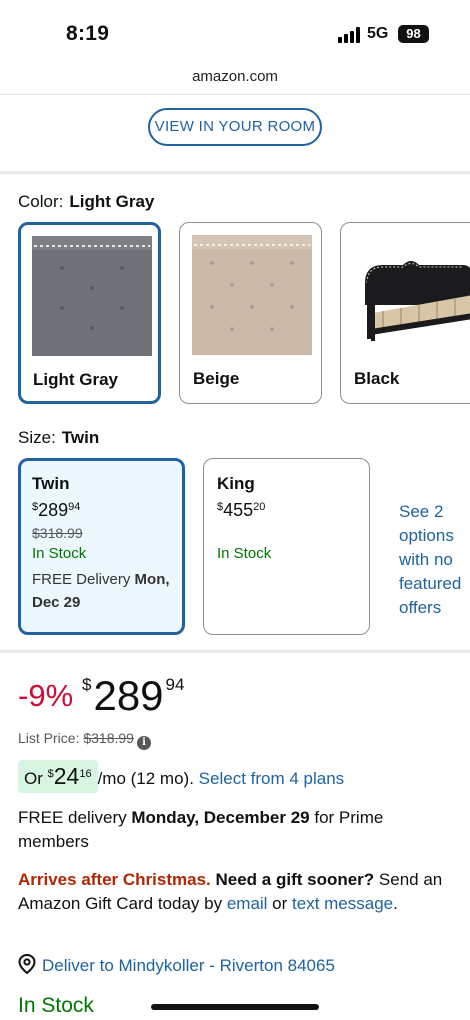  What do you see at coordinates (417, 301) in the screenshot?
I see `black-bed-frame-image` at bounding box center [417, 301].